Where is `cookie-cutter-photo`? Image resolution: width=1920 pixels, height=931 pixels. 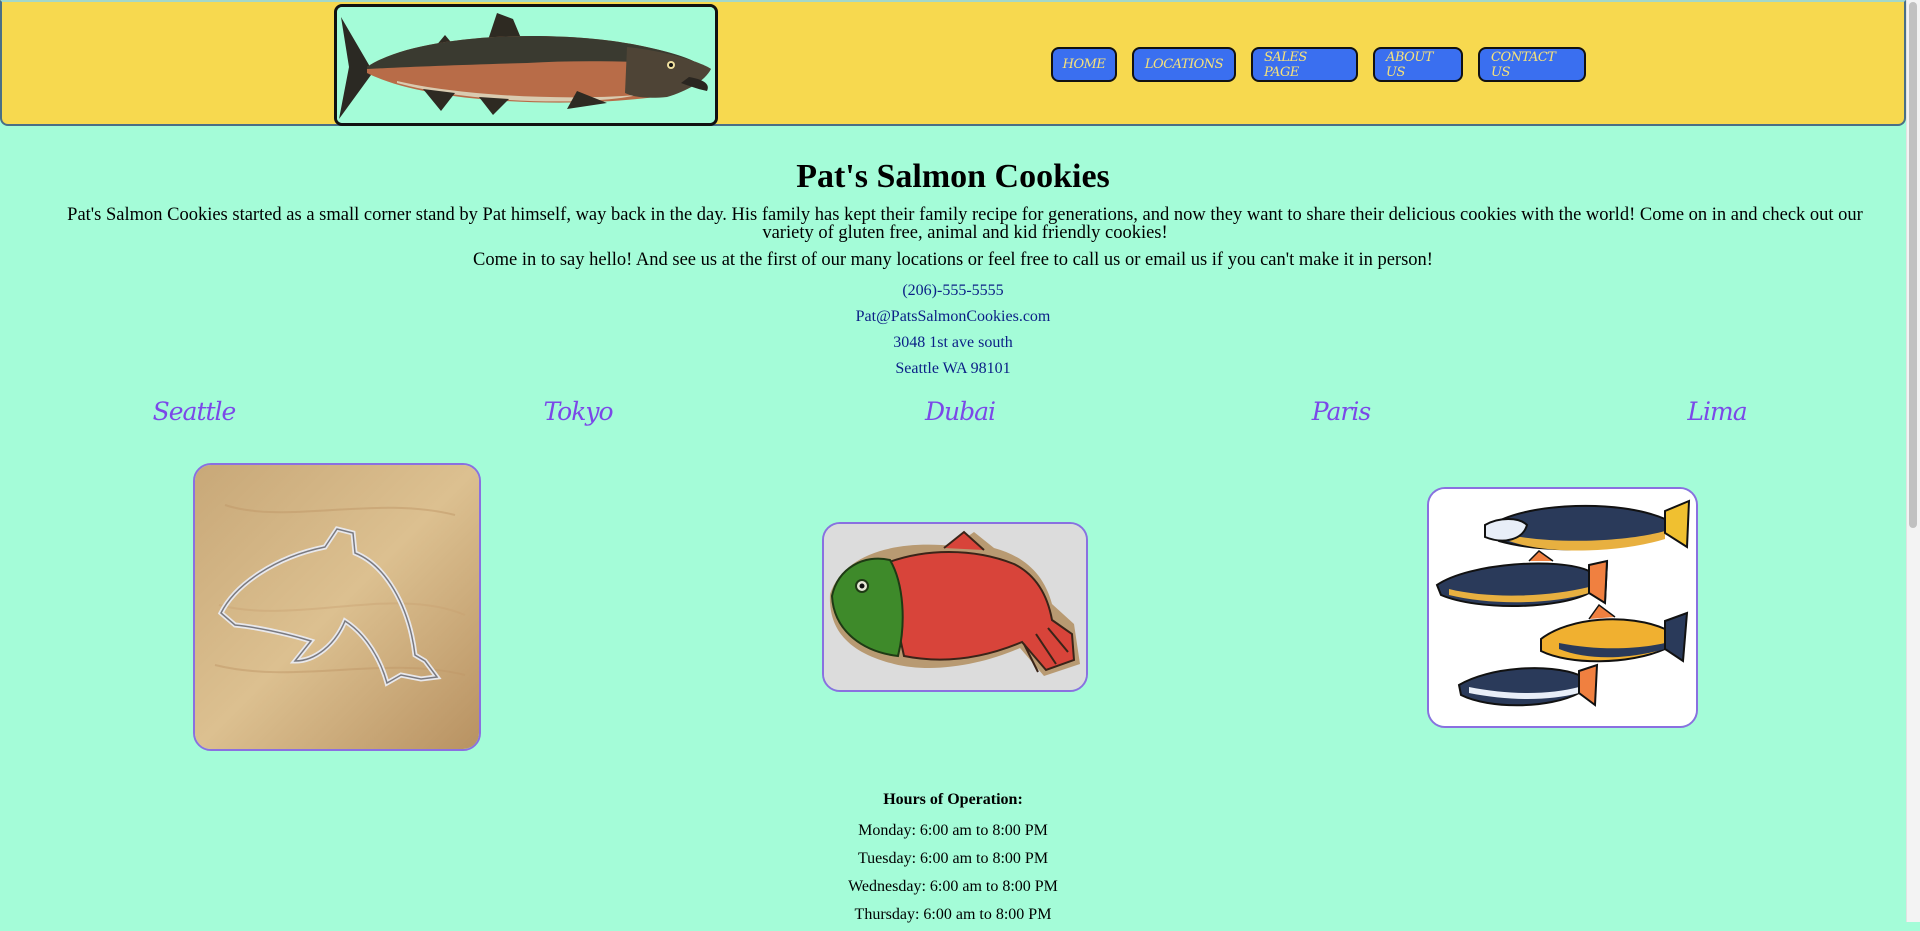
cookie-cutter-photo is located at coordinates (337, 607).